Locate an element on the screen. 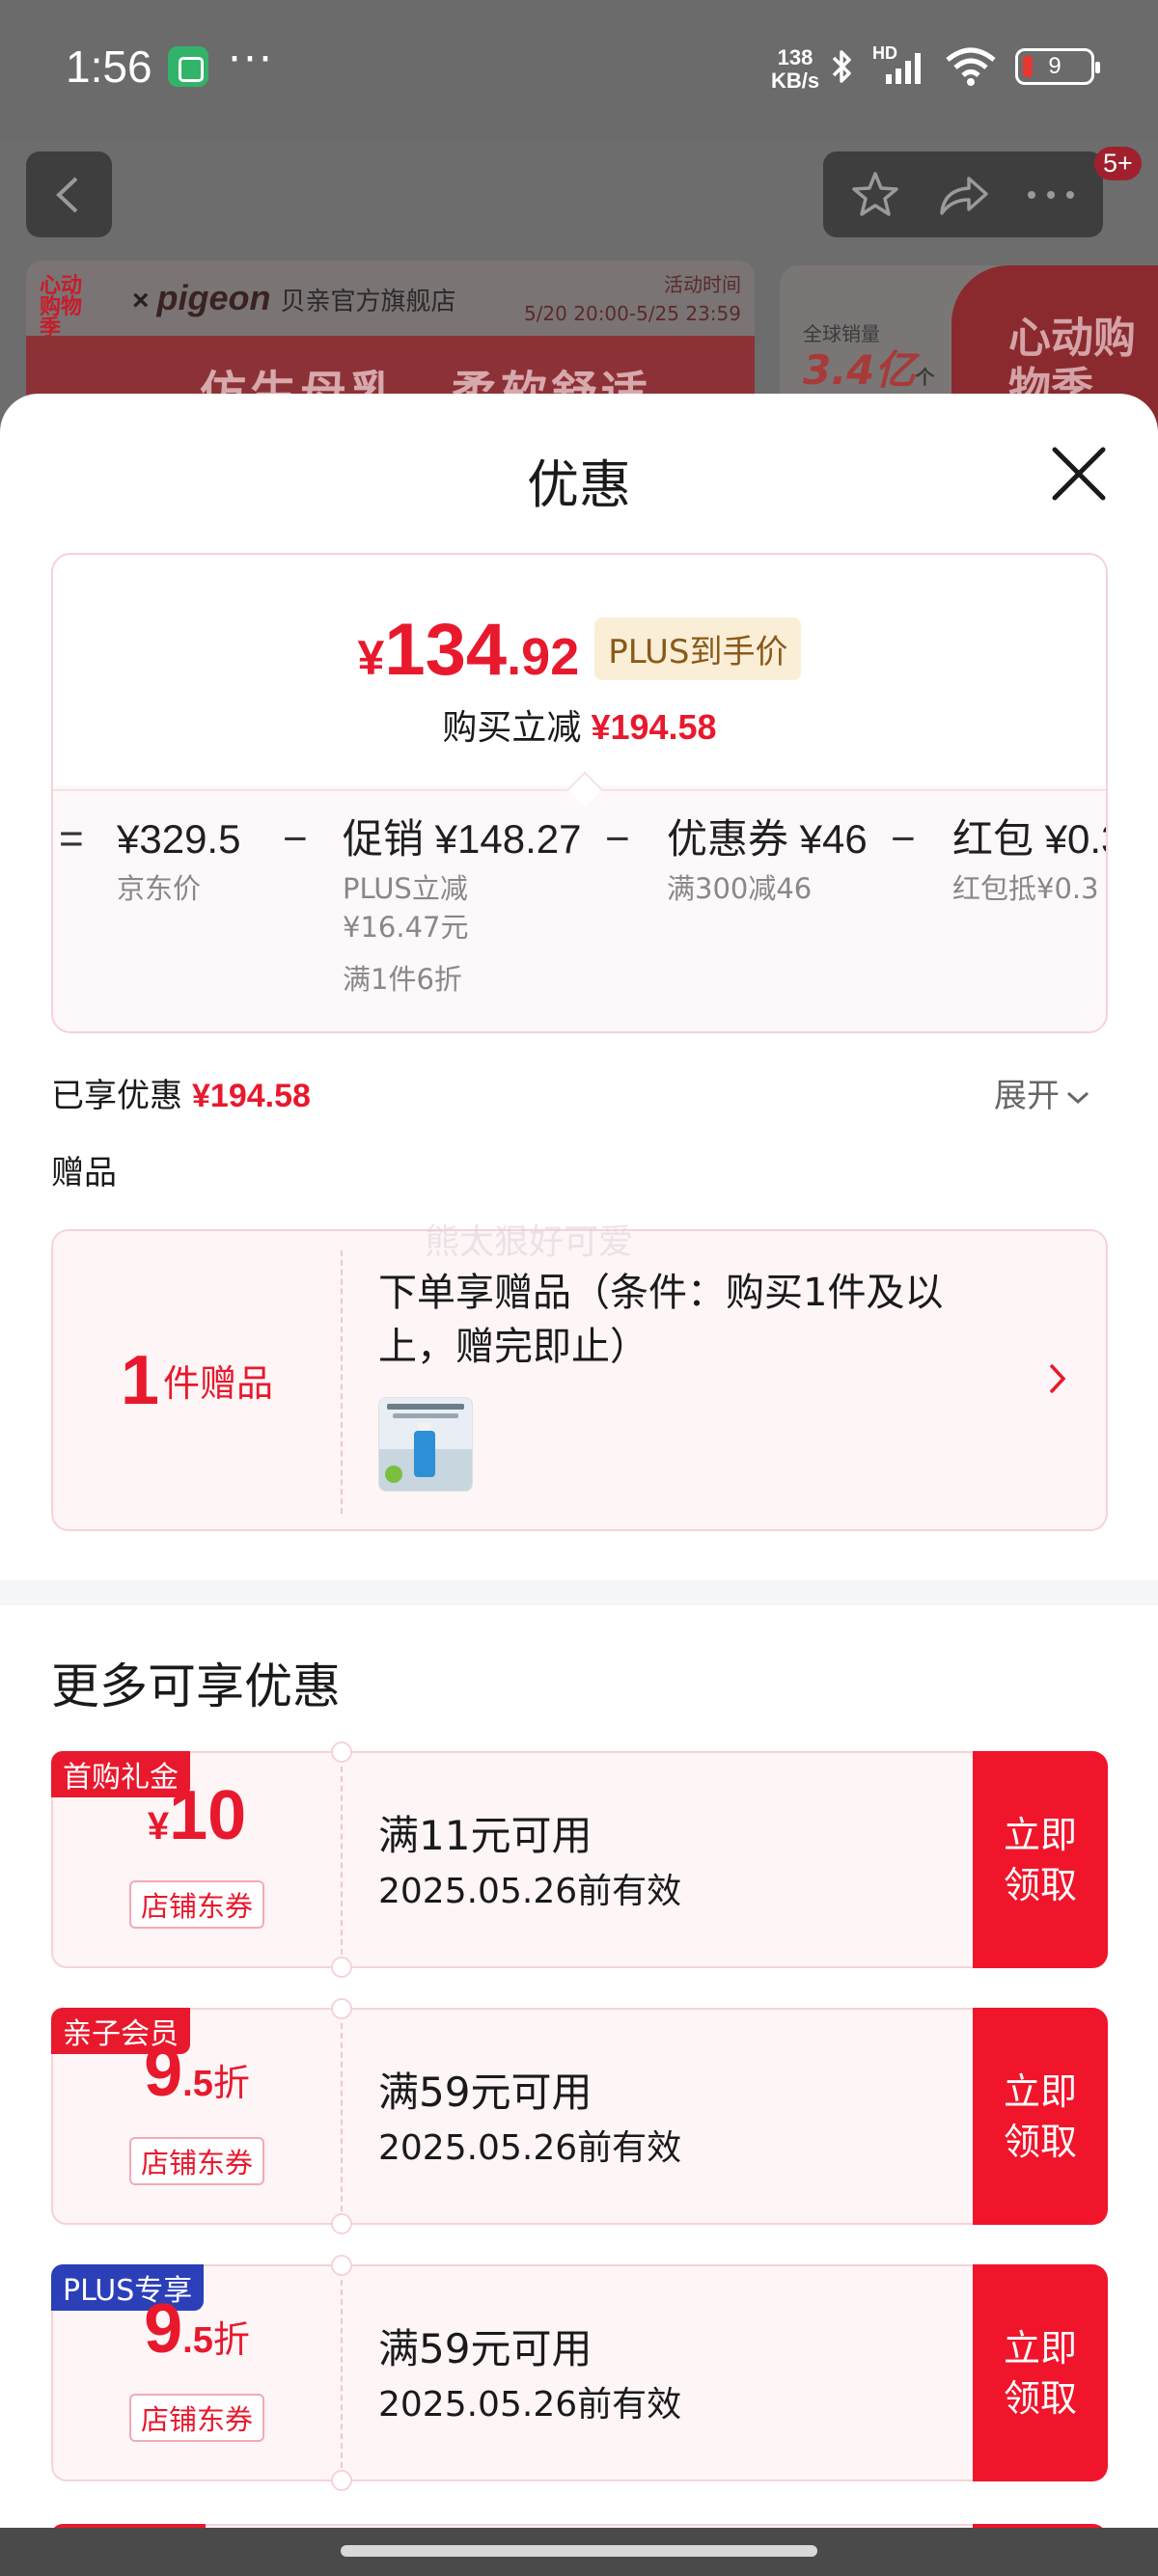  activity-time: 活动时间 5/20 20:00-5/25 23:59 is located at coordinates (632, 299).